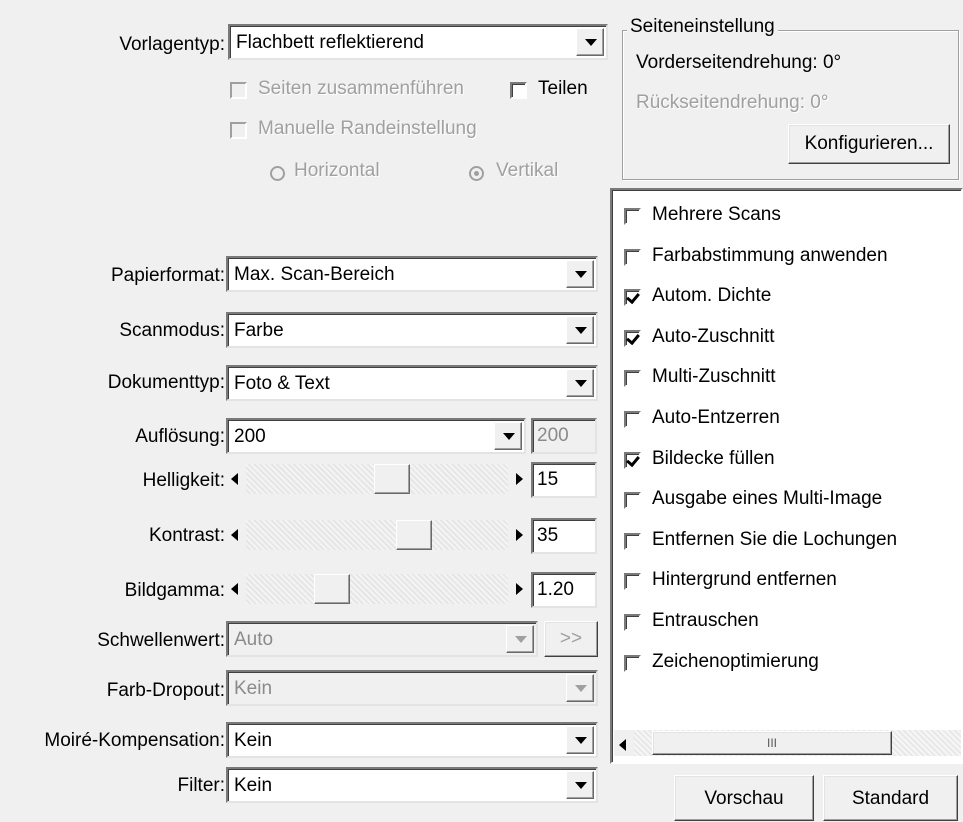 The width and height of the screenshot is (963, 822). What do you see at coordinates (571, 639) in the screenshot?
I see `schwellenwert-more-button: >>` at bounding box center [571, 639].